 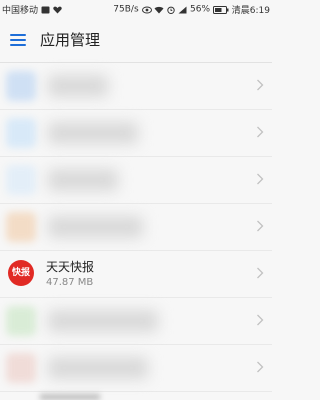 What do you see at coordinates (171, 10) in the screenshot?
I see `alarm-icon` at bounding box center [171, 10].